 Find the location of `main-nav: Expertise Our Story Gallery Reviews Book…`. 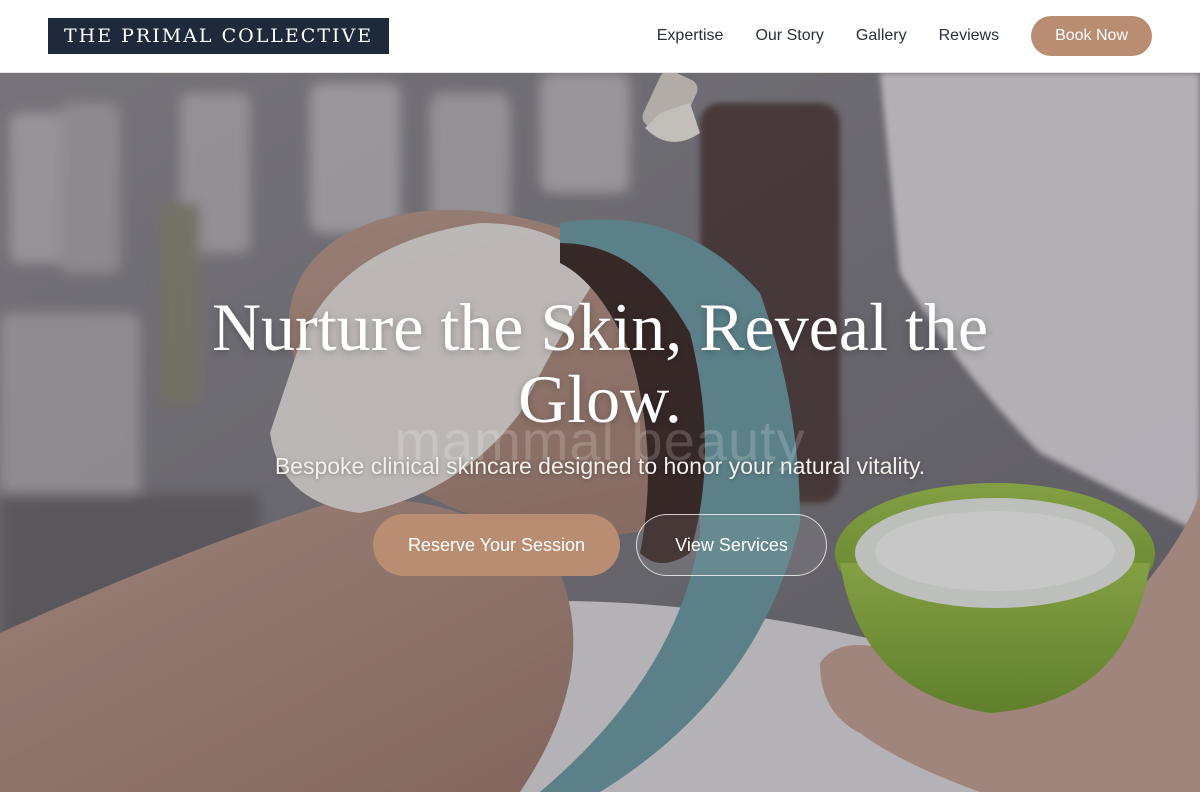

main-nav: Expertise Our Story Gallery Reviews Book… is located at coordinates (904, 36).